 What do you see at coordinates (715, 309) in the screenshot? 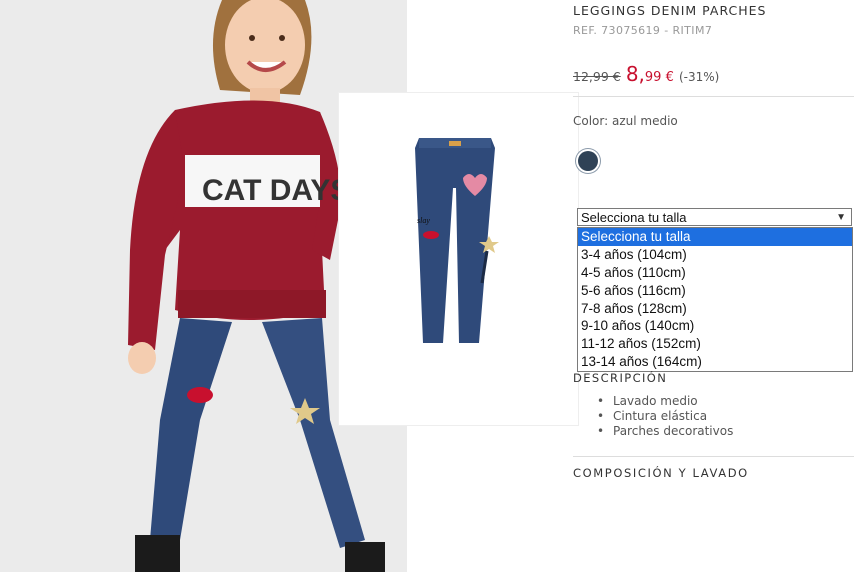
I see `size-option: 7-8 años (128cm)` at bounding box center [715, 309].